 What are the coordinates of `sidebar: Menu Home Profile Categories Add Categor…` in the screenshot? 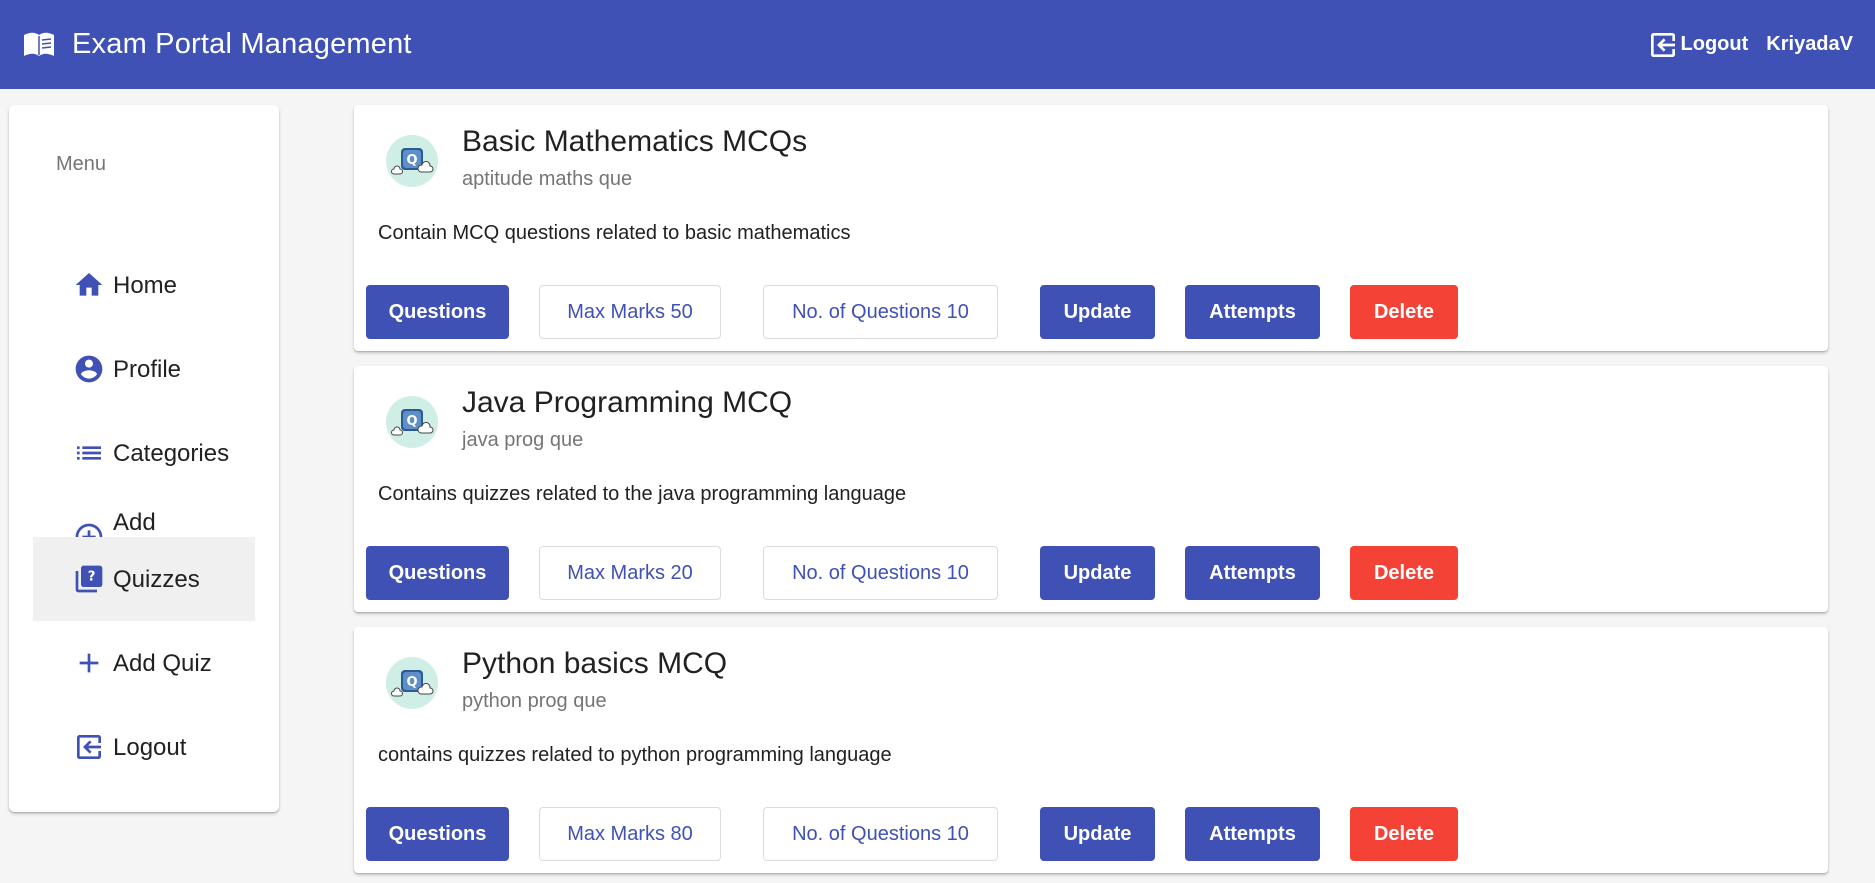 It's located at (144, 458).